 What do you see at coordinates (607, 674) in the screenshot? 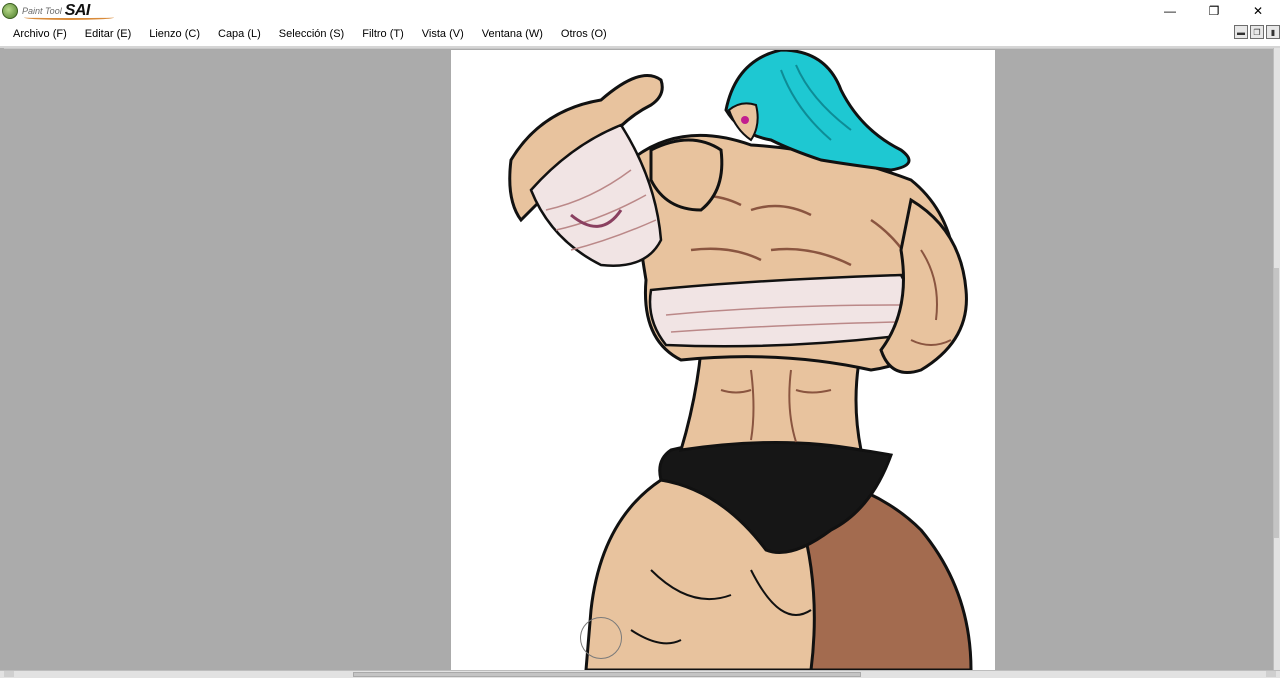
I see `horizontal-scroll-thumb` at bounding box center [607, 674].